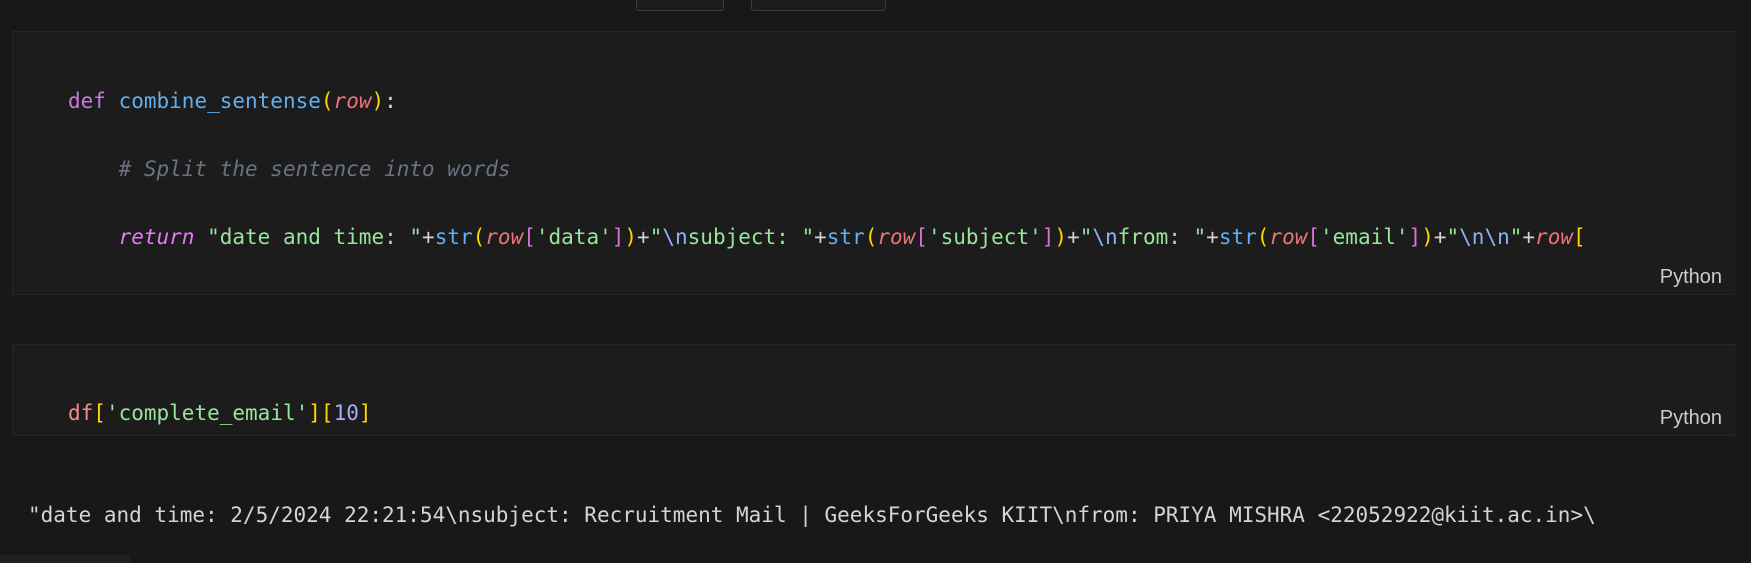  What do you see at coordinates (327, 101) in the screenshot?
I see `paren-open: (` at bounding box center [327, 101].